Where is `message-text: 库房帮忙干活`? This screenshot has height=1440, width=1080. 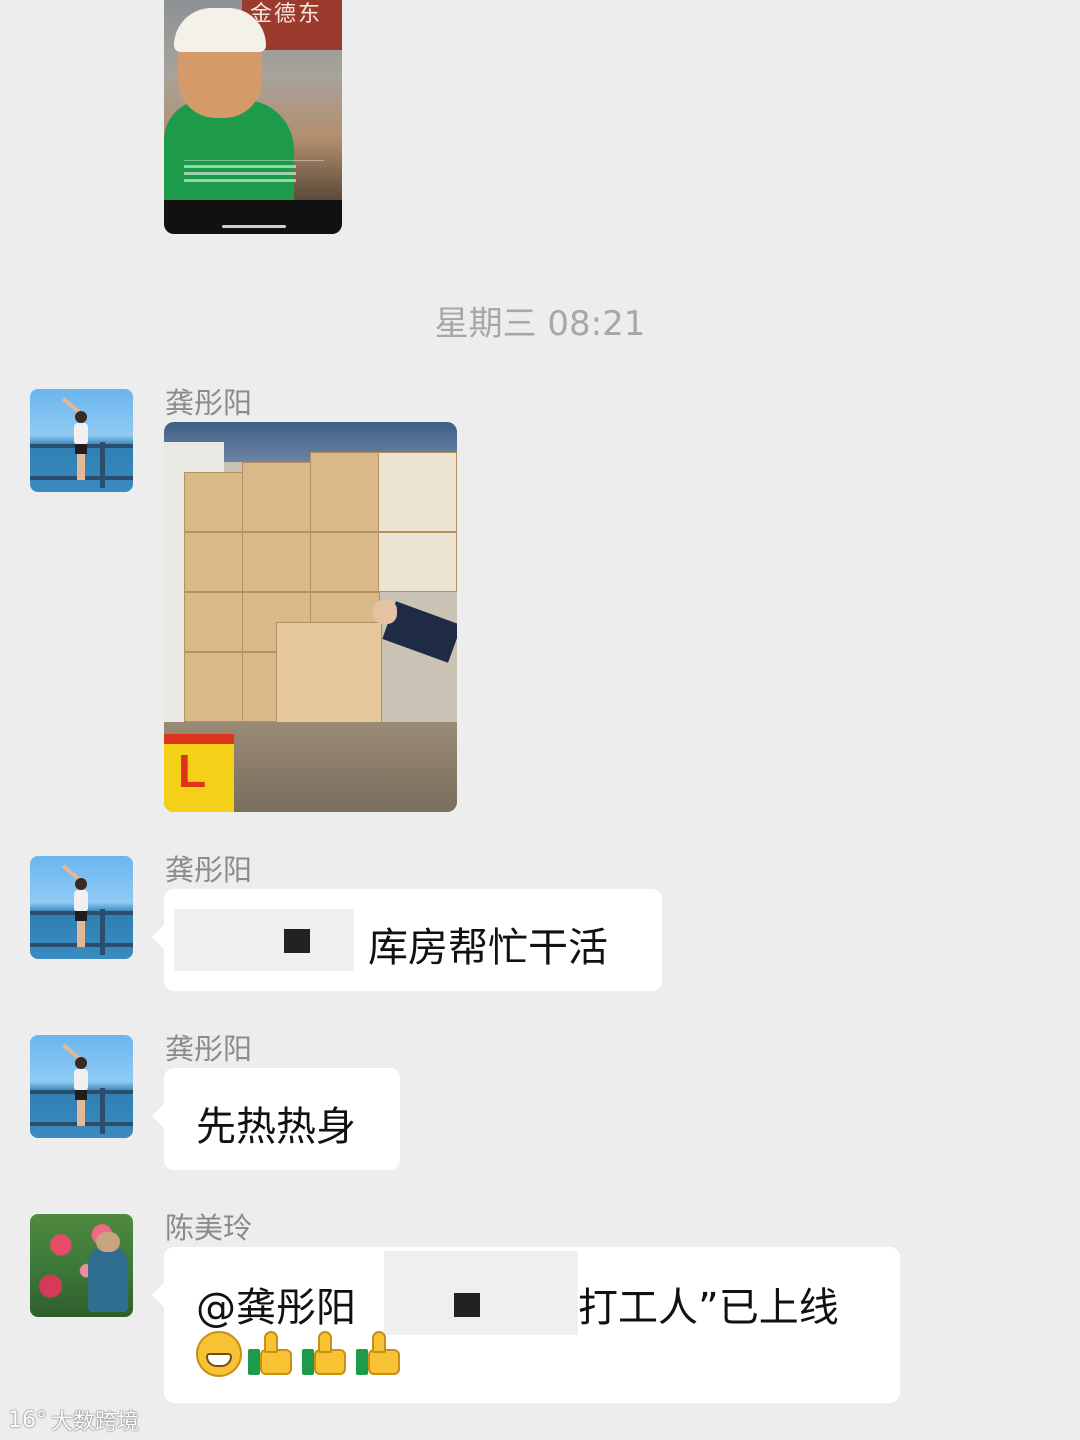
message-text: 库房帮忙干活 is located at coordinates (488, 948).